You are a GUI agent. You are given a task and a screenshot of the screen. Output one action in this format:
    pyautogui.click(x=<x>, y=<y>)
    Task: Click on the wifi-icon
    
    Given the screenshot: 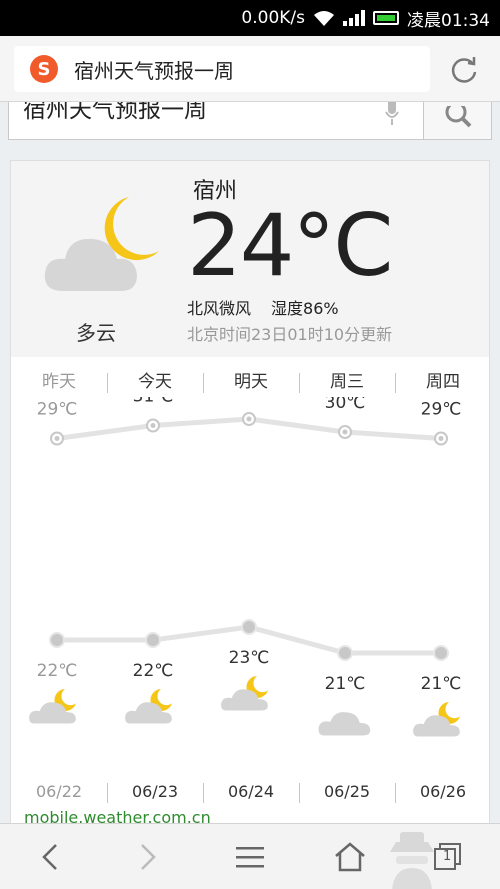 What is the action you would take?
    pyautogui.click(x=324, y=18)
    